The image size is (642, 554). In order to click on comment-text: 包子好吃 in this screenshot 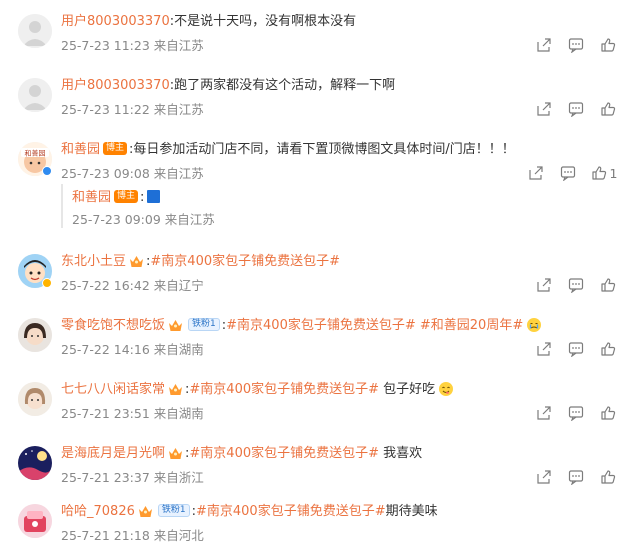, I will do `click(407, 389)`.